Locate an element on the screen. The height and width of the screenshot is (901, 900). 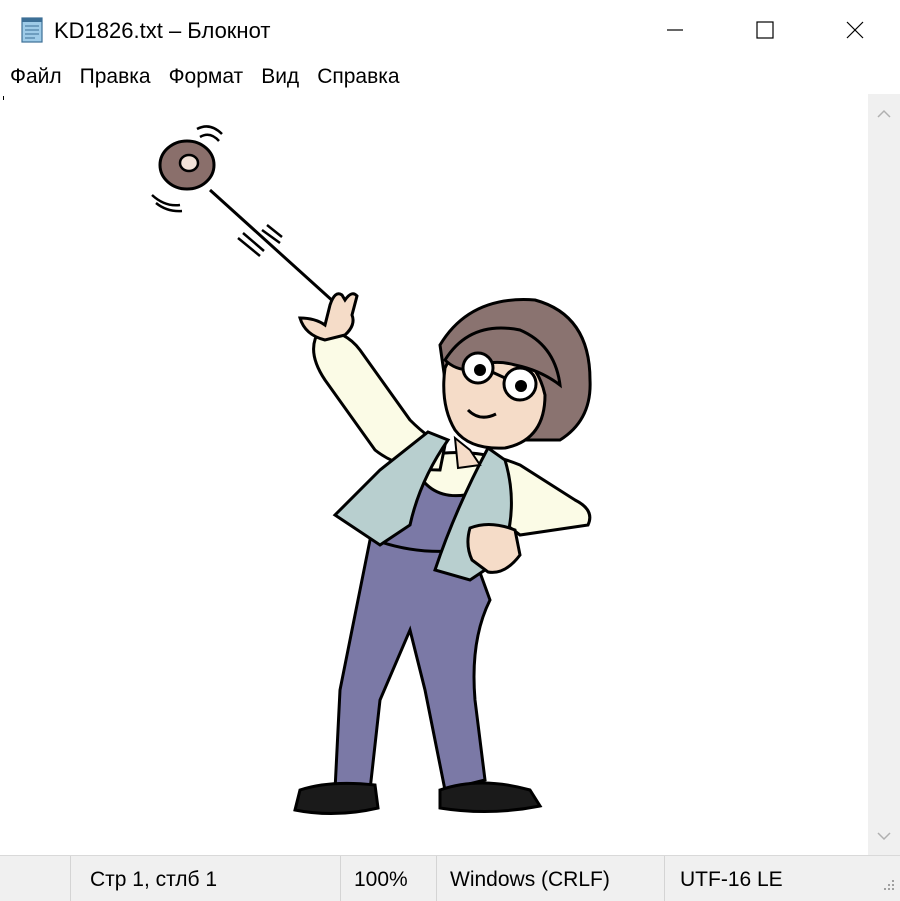
maximize-button is located at coordinates (765, 30).